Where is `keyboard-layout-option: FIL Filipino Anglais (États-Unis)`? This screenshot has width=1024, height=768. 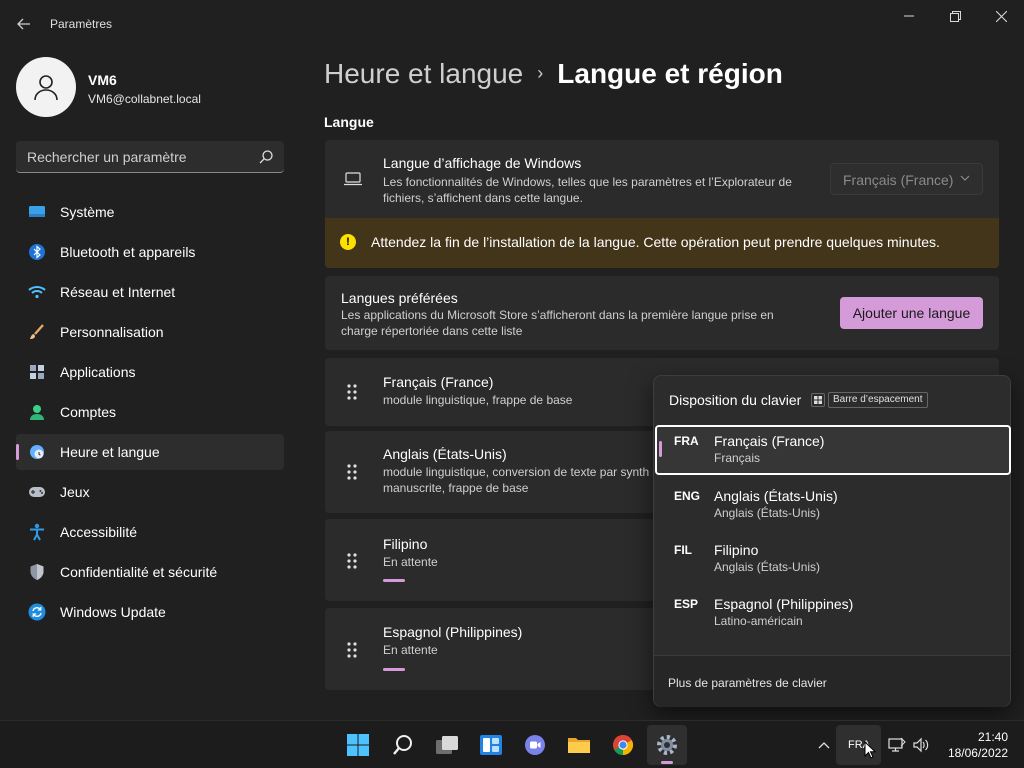
keyboard-layout-option: FIL Filipino Anglais (États-Unis) is located at coordinates (833, 559).